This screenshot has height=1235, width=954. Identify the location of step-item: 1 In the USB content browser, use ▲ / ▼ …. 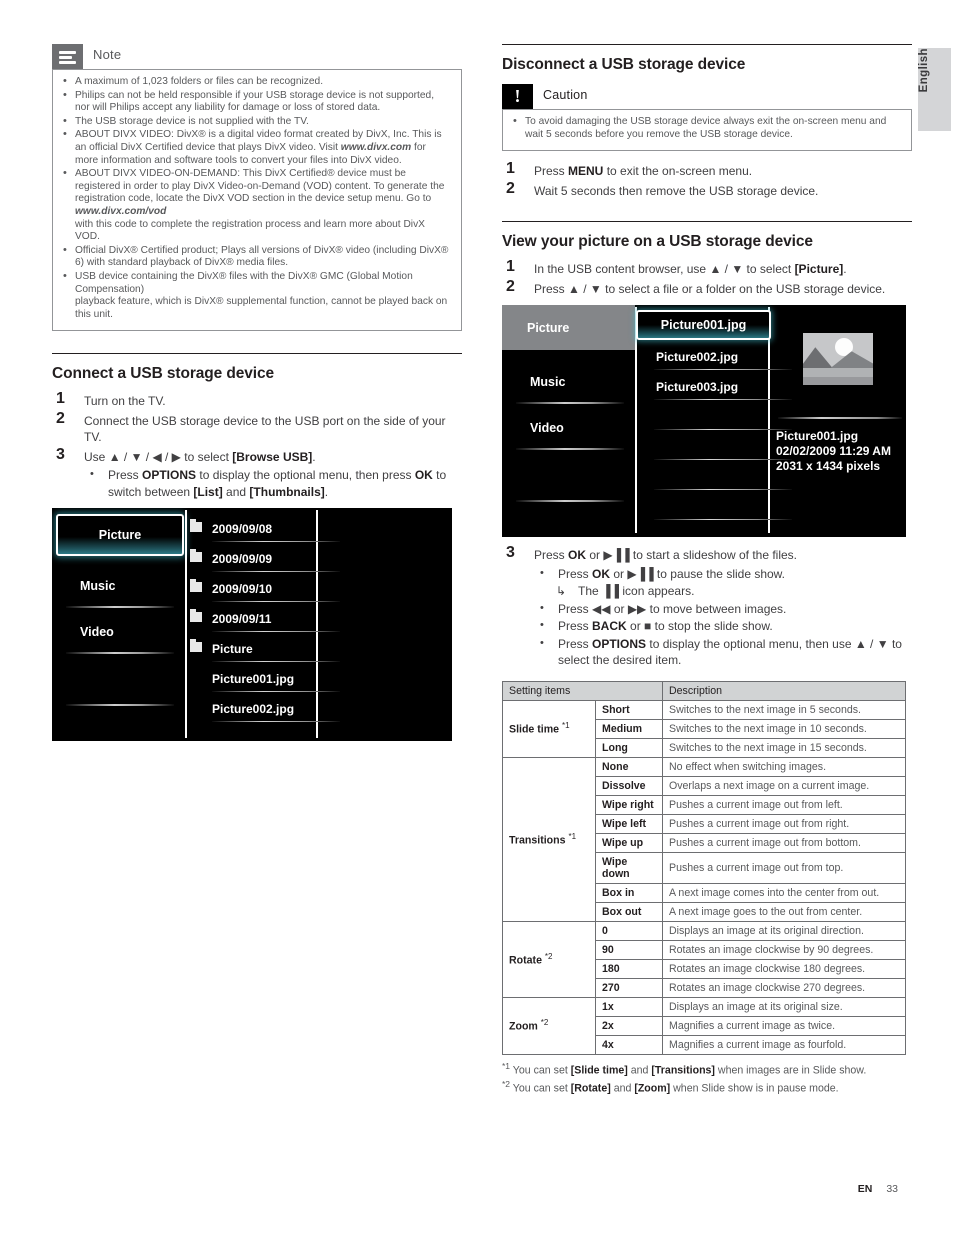
(707, 268).